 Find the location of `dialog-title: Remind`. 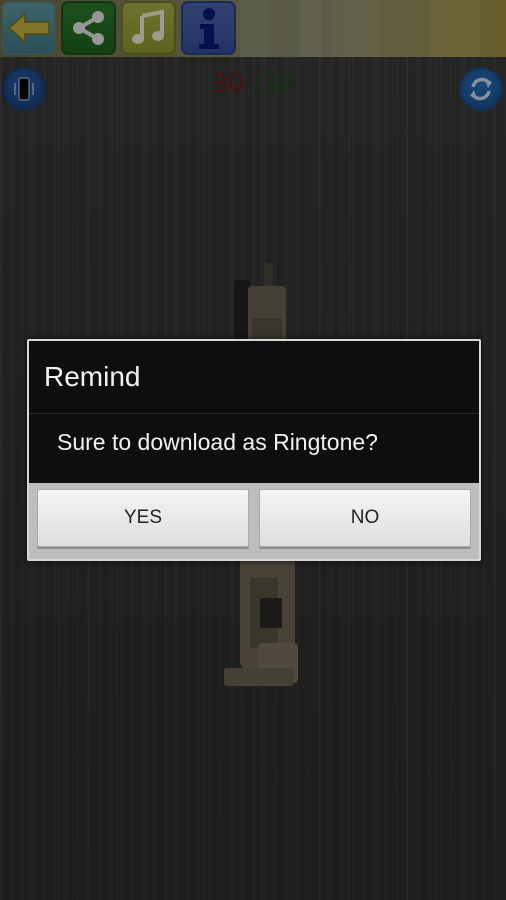

dialog-title: Remind is located at coordinates (92, 376).